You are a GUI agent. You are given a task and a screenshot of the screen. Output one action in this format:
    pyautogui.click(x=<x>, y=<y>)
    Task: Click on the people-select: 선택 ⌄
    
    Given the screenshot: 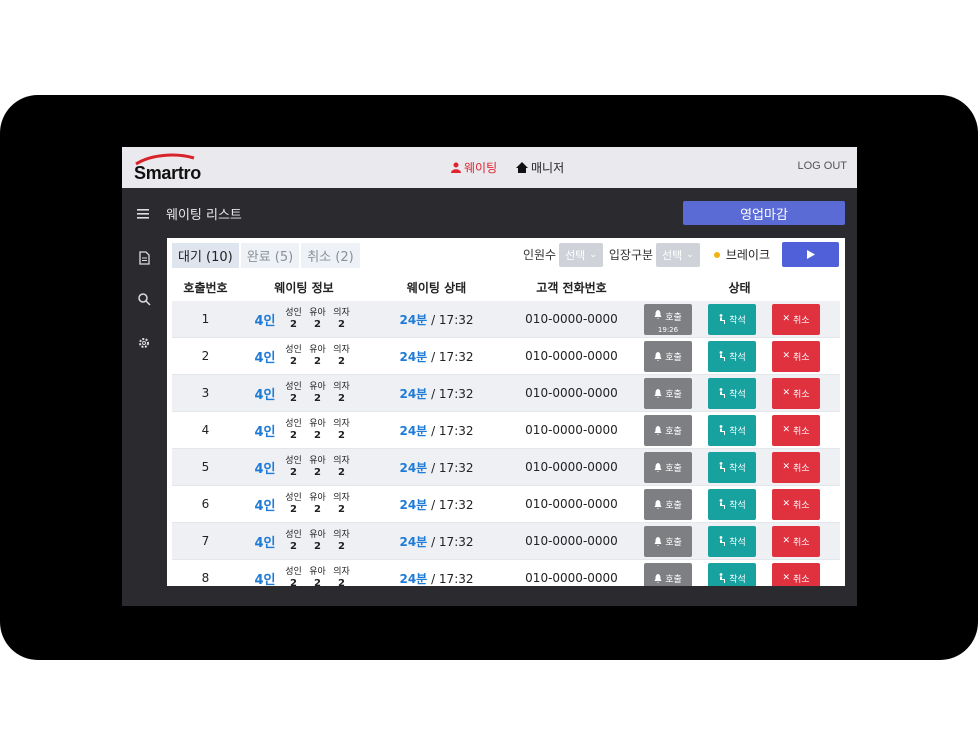 What is the action you would take?
    pyautogui.click(x=581, y=254)
    